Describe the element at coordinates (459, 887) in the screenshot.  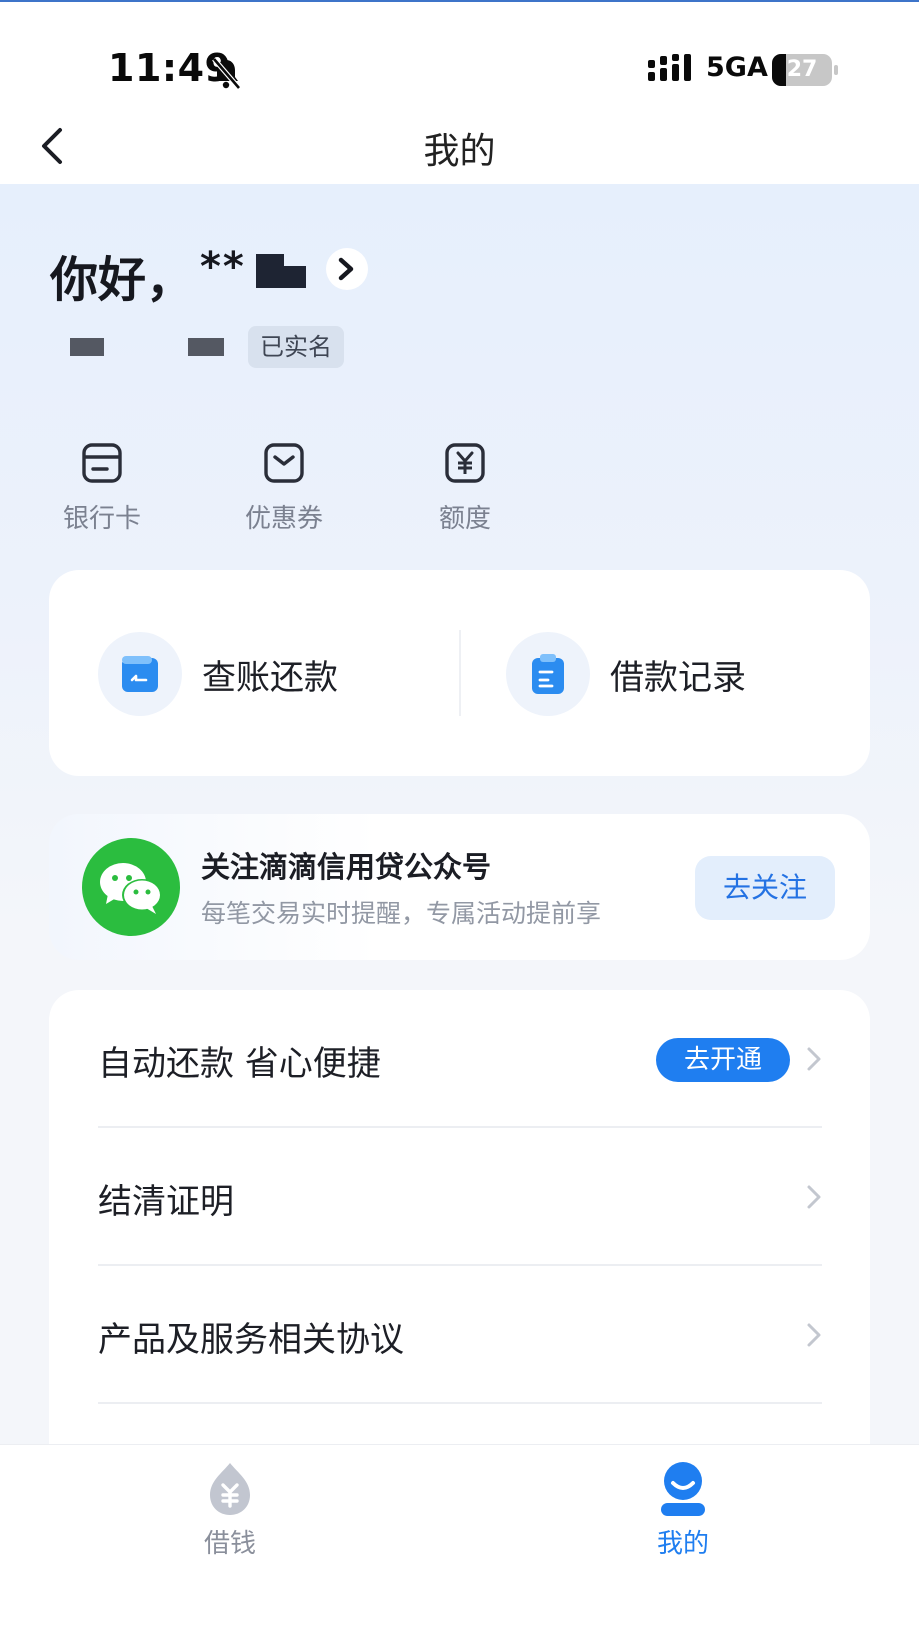
I see `wechat-promo-card: 关注滴滴信用贷公众号 每笔交易实时提醒，专属活动提前享 去关注` at that location.